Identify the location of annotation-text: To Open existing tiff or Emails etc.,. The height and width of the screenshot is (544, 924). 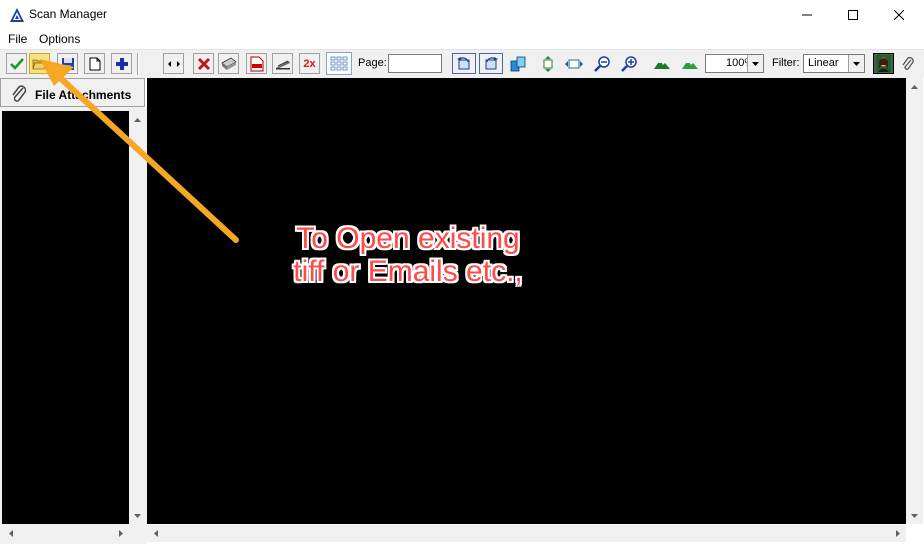
(408, 255).